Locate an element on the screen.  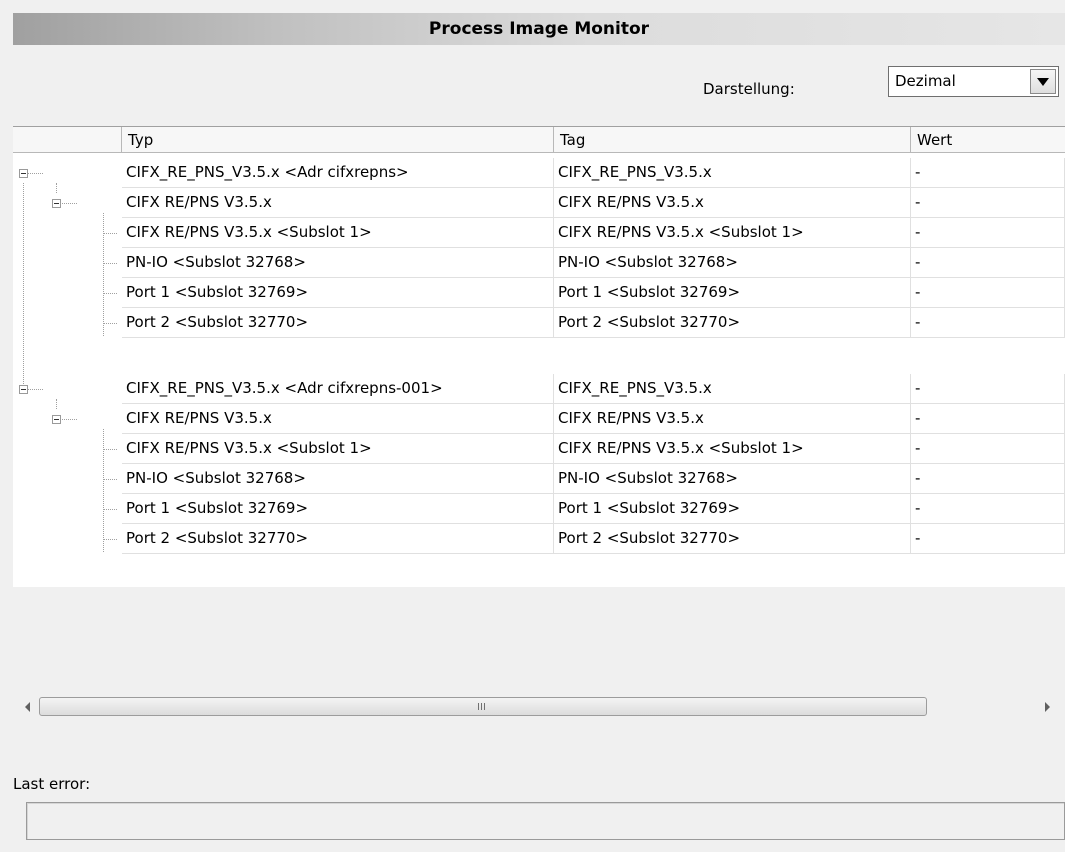
chevron-down-icon is located at coordinates (1043, 81).